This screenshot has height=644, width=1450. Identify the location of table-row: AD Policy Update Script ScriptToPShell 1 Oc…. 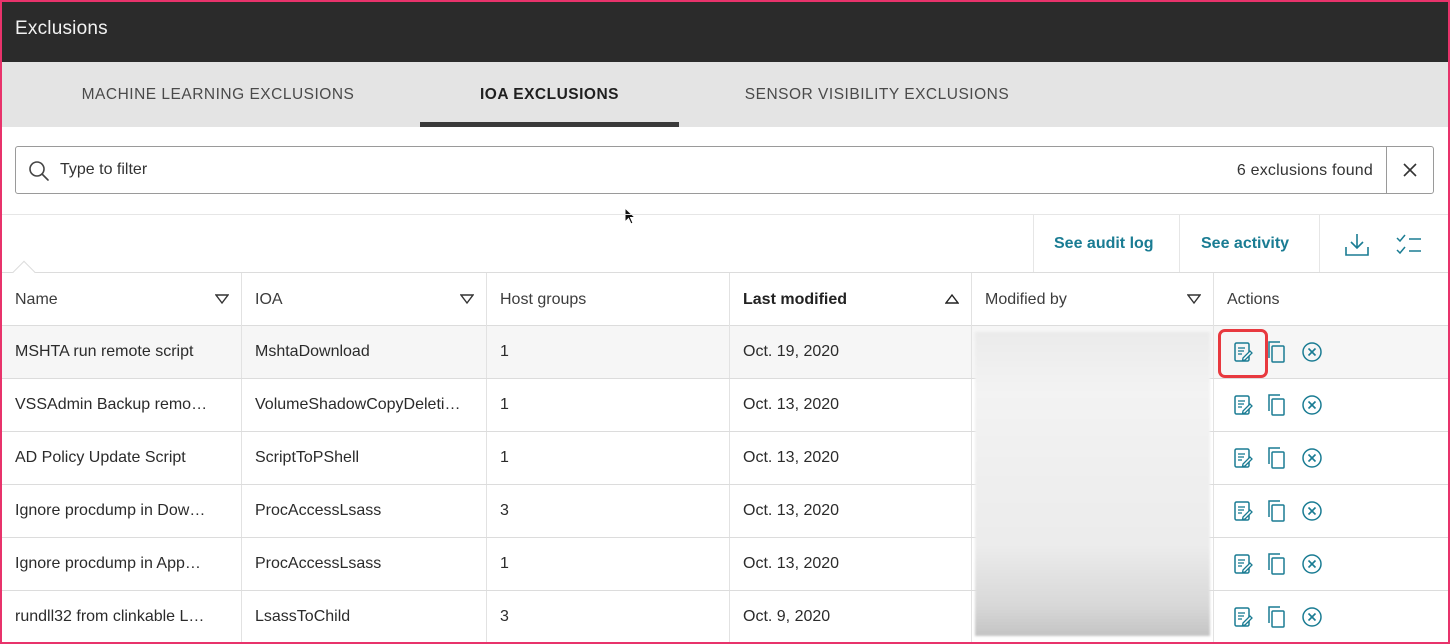
(725, 458).